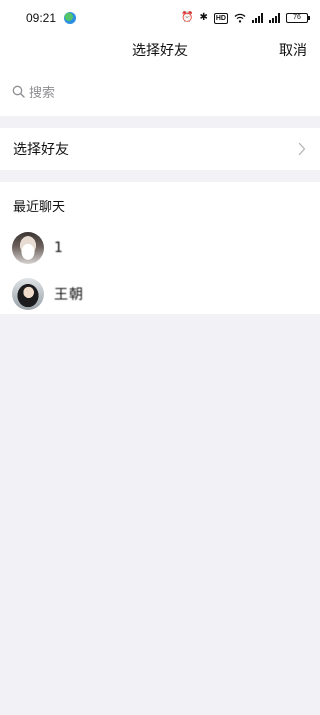  I want to click on select-friends-row: 选择好友, so click(160, 149).